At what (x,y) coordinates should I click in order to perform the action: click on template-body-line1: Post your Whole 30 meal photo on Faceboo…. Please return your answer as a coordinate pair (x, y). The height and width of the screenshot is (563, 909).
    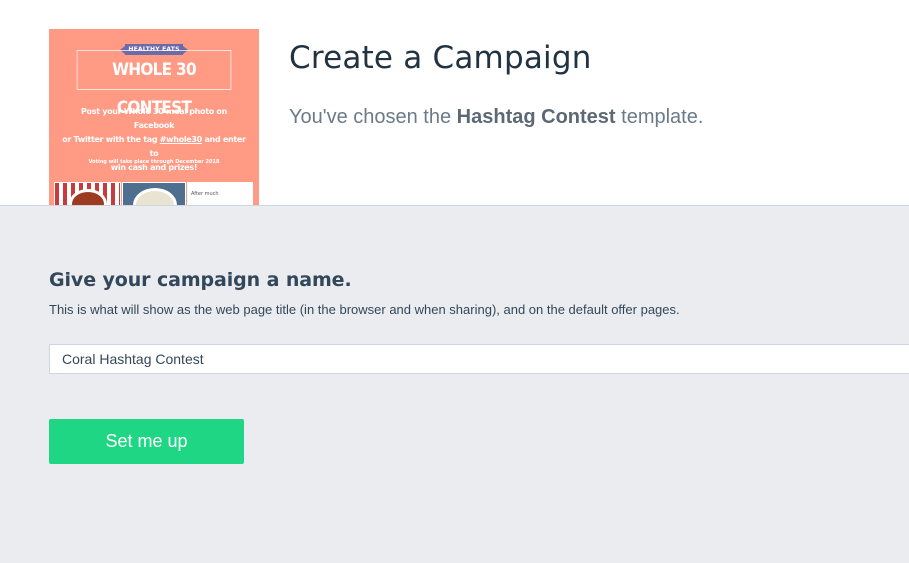
    Looking at the image, I should click on (154, 118).